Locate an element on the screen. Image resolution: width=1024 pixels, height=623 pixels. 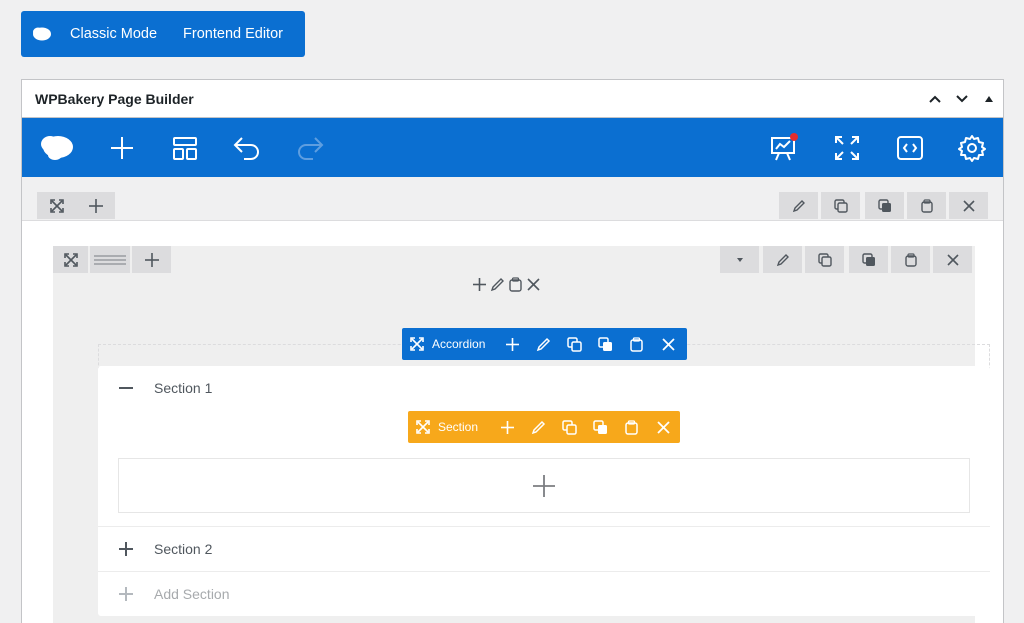
settings-gear-icon is located at coordinates (972, 148).